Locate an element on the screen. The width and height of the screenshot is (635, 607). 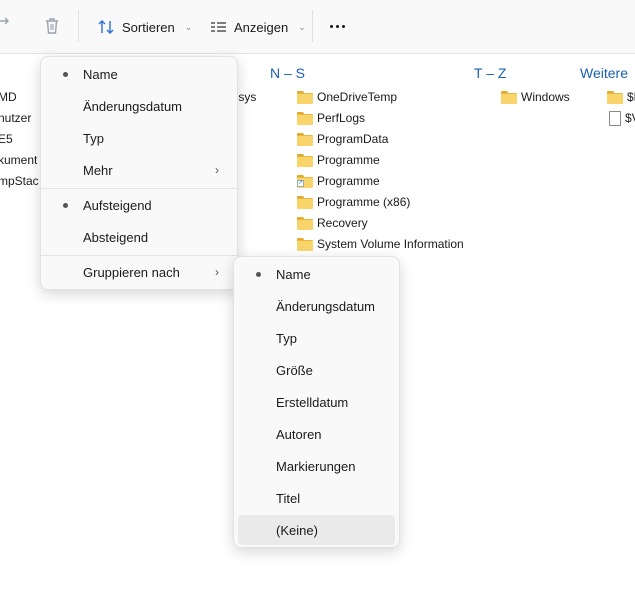
item-label: $V is located at coordinates (630, 118).